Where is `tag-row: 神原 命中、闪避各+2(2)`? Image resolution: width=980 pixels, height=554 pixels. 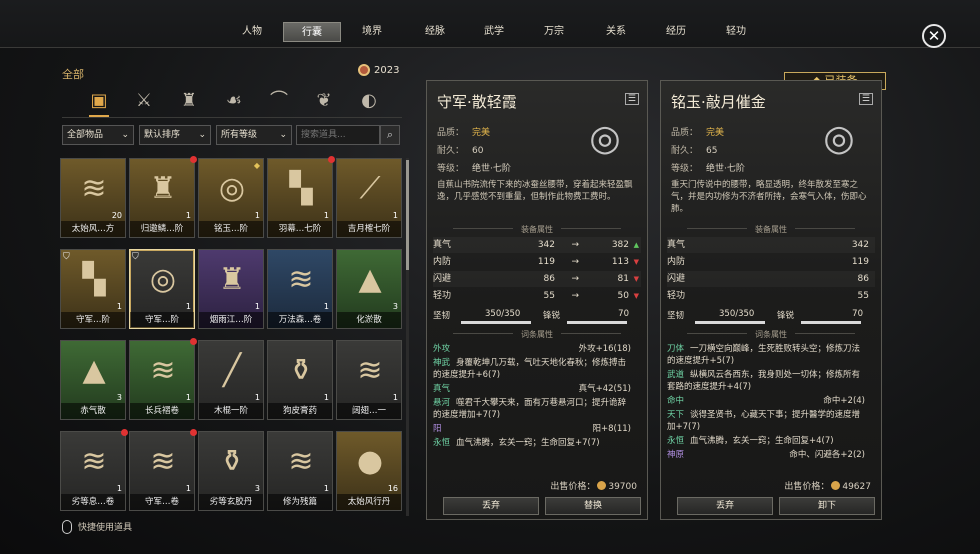
tag-row: 神原 命中、闪避各+2(2) is located at coordinates (766, 455).